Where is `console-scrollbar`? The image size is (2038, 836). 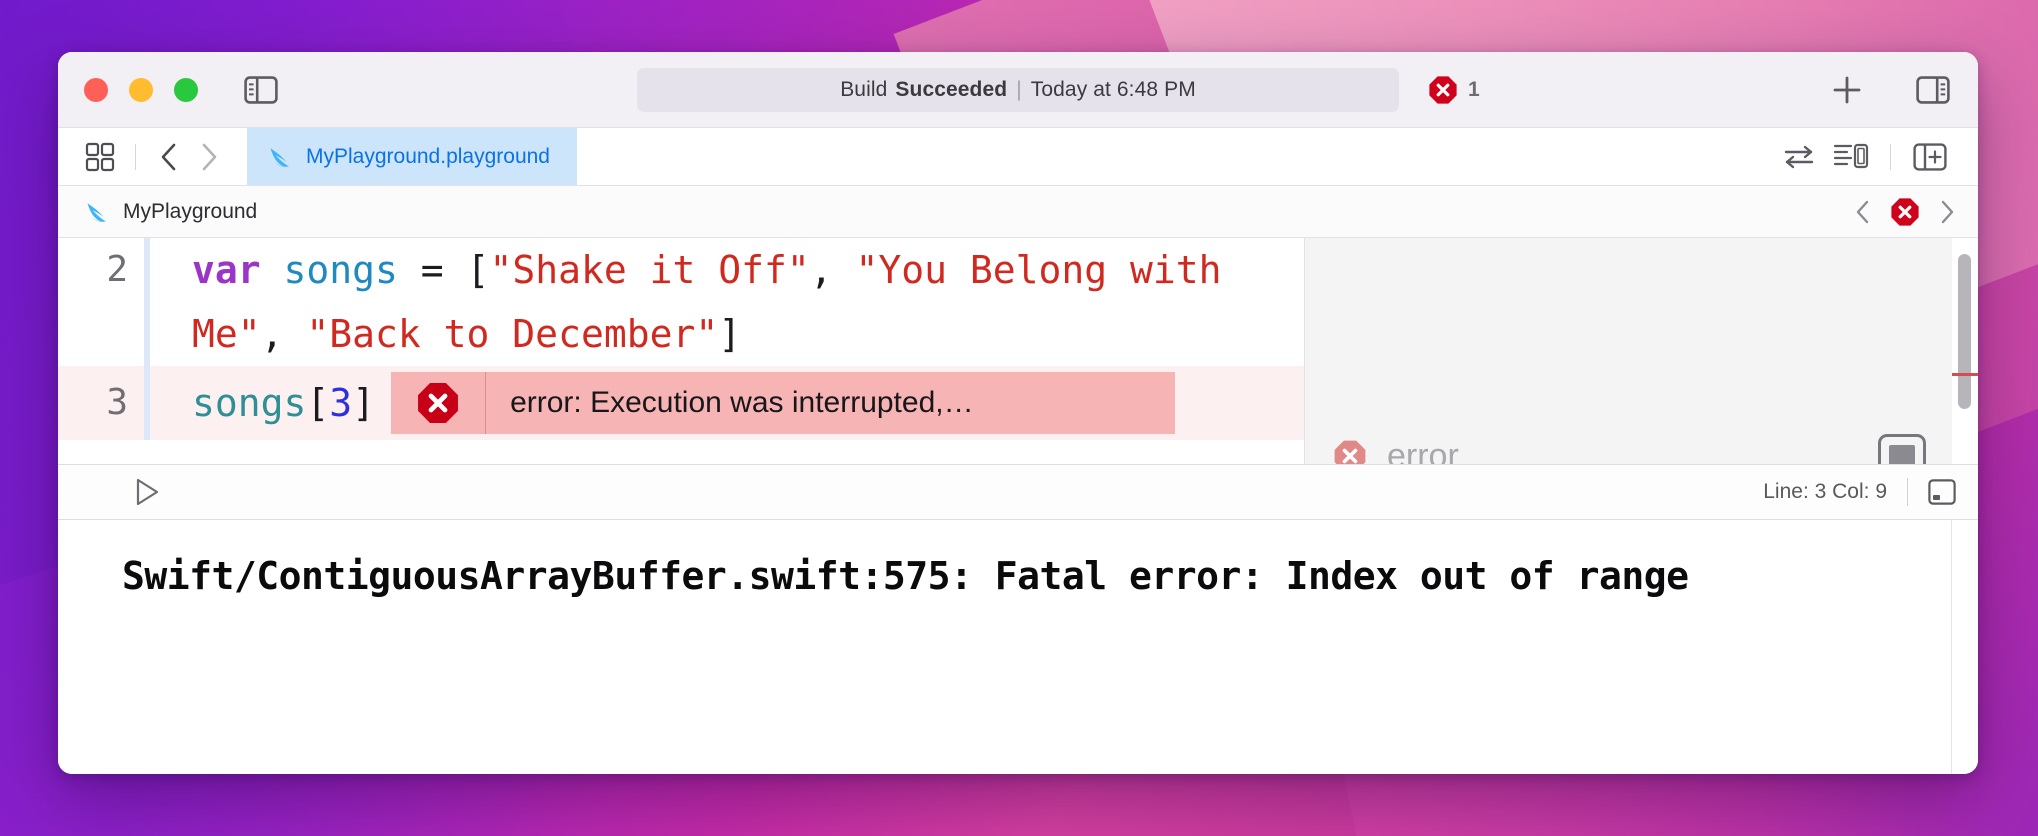 console-scrollbar is located at coordinates (1951, 647).